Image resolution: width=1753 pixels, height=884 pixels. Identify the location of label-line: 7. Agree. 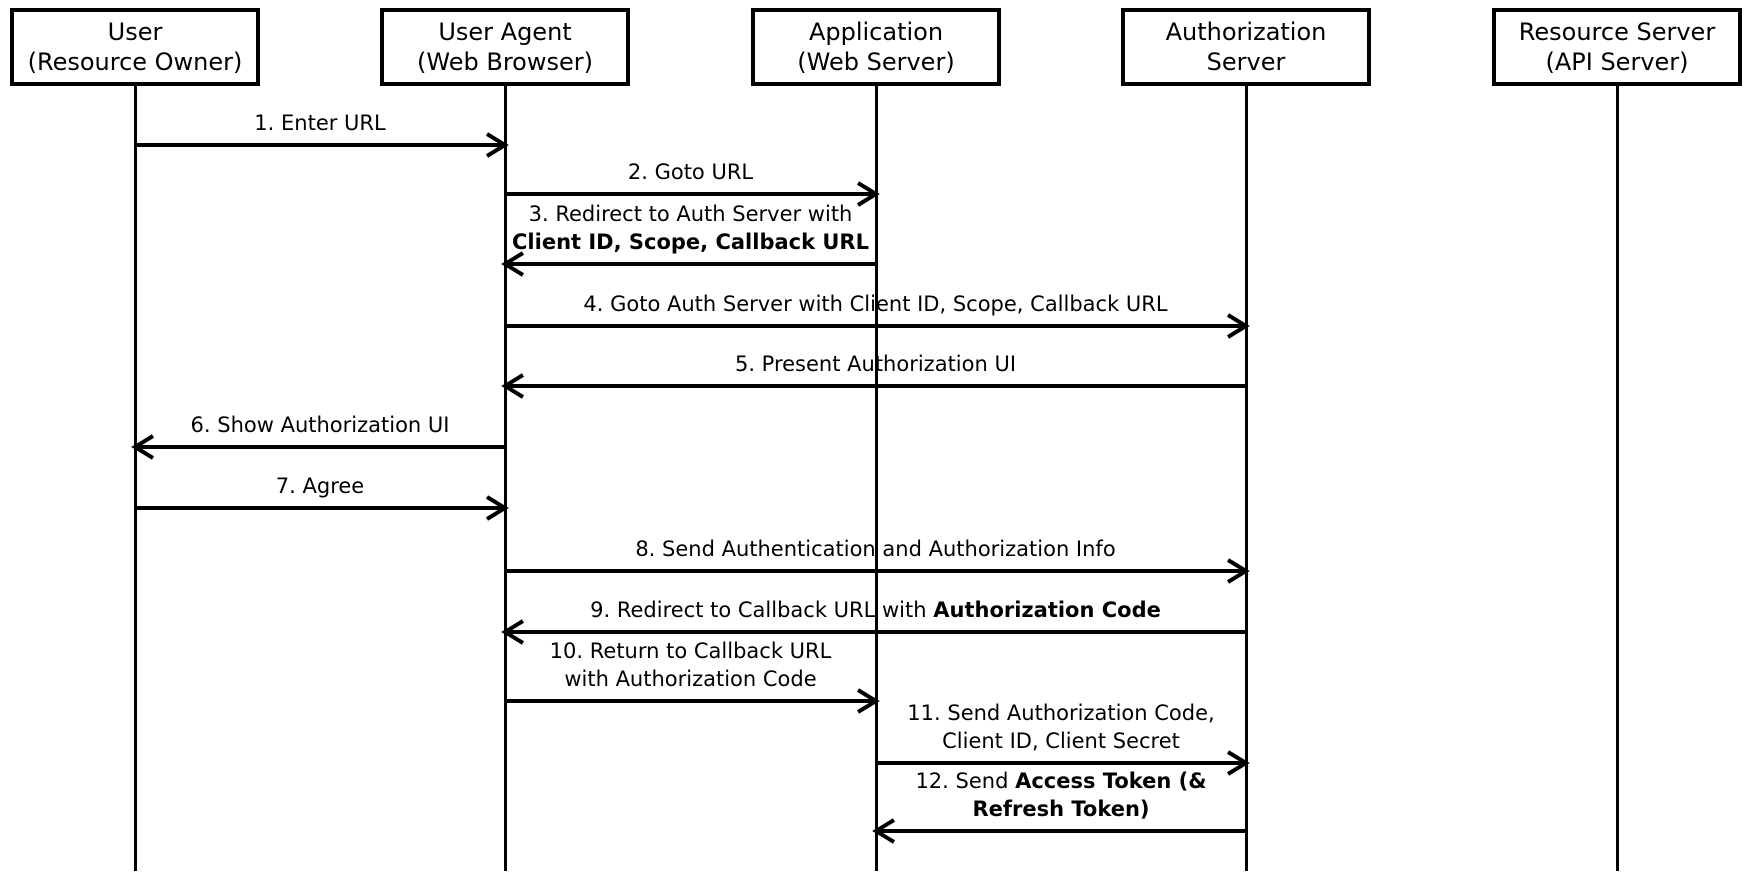
(320, 486).